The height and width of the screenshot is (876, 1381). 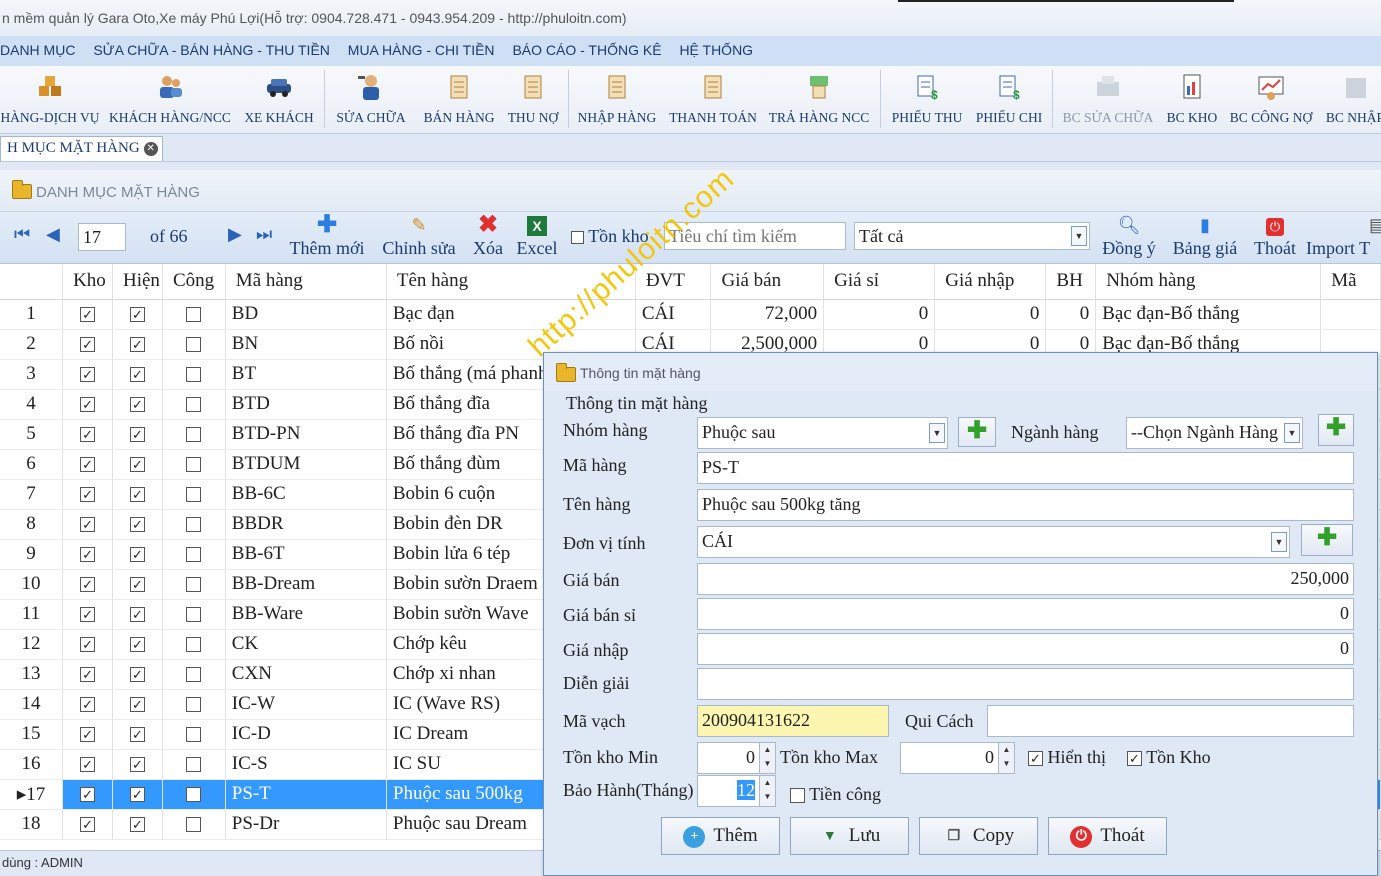 I want to click on filter-select: Tất cả ▼, so click(x=972, y=236).